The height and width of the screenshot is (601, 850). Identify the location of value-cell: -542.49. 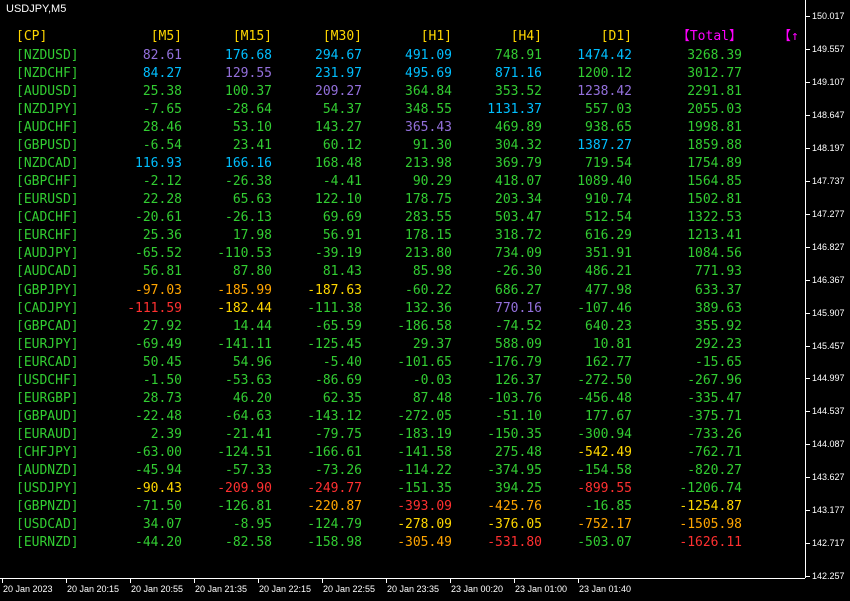
(604, 452).